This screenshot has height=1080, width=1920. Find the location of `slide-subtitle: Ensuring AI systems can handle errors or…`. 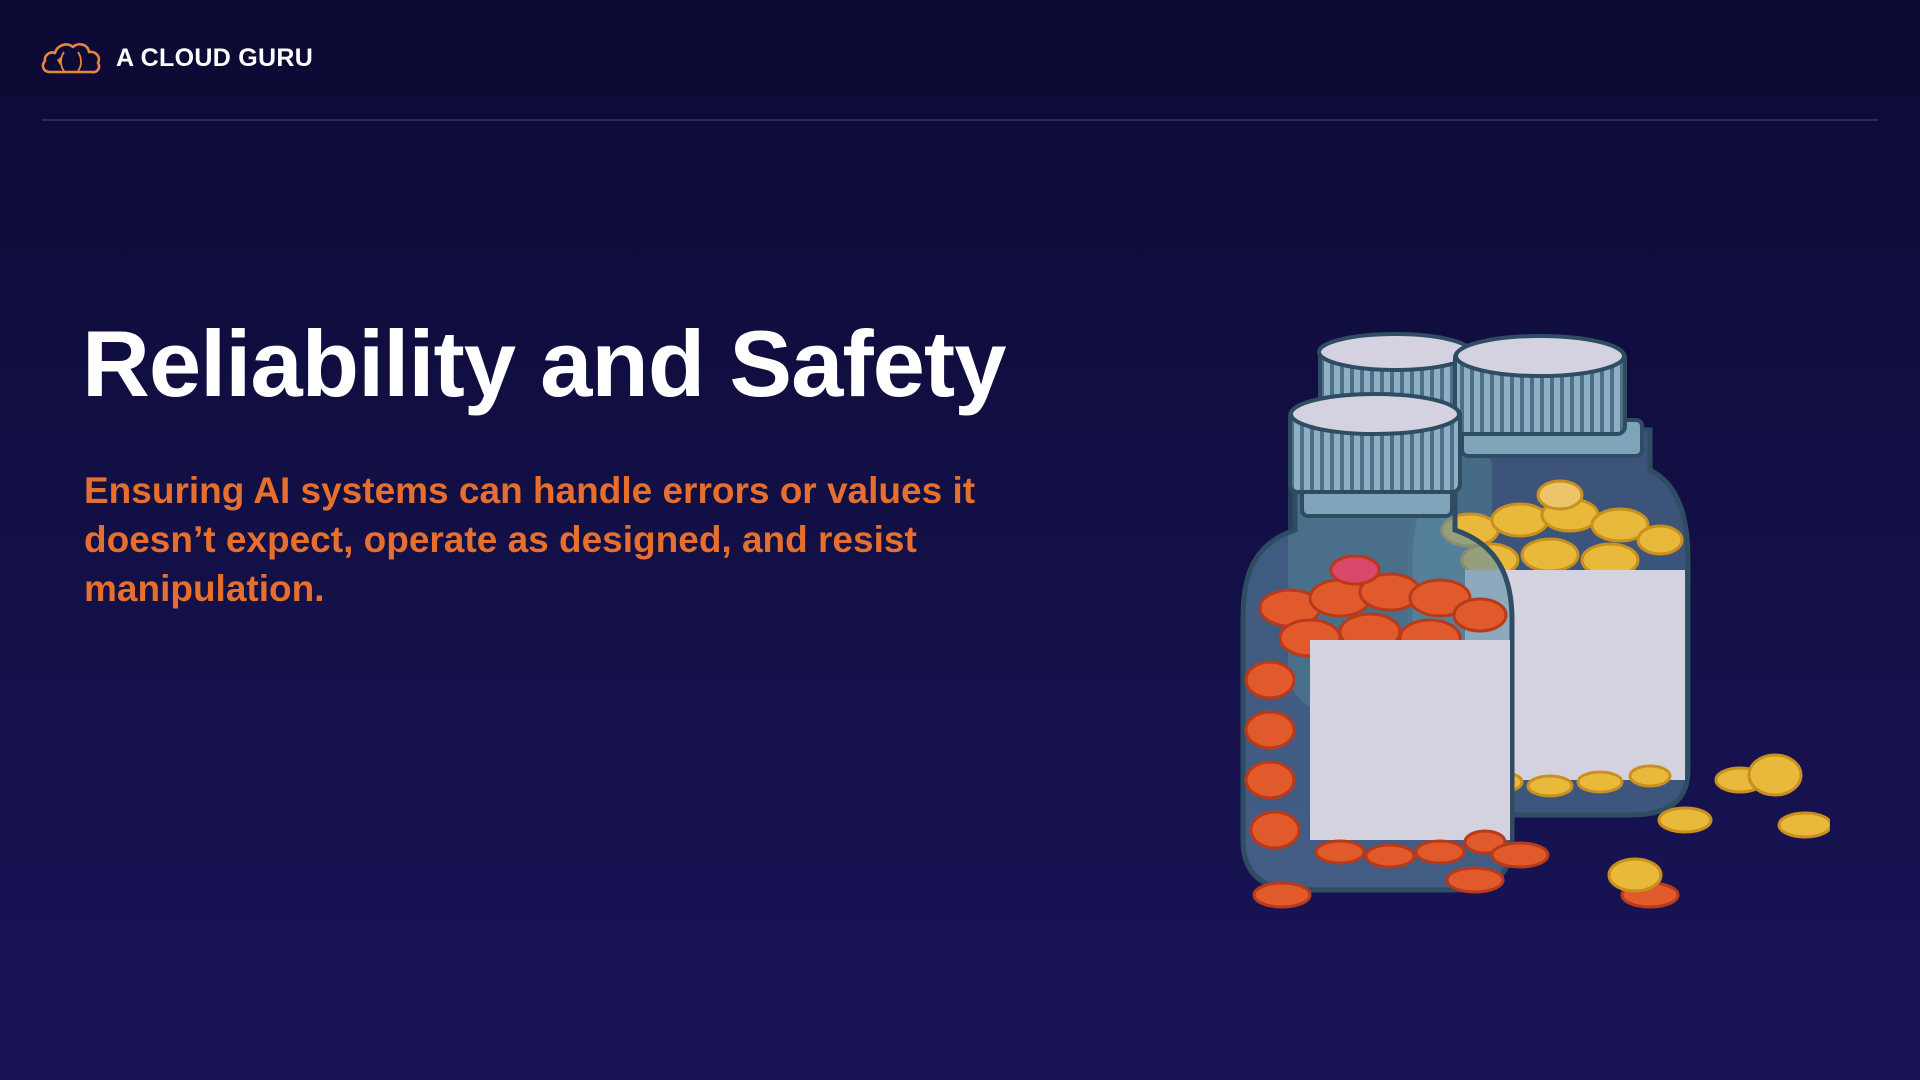

slide-subtitle: Ensuring AI systems can handle errors or… is located at coordinates (530, 539).